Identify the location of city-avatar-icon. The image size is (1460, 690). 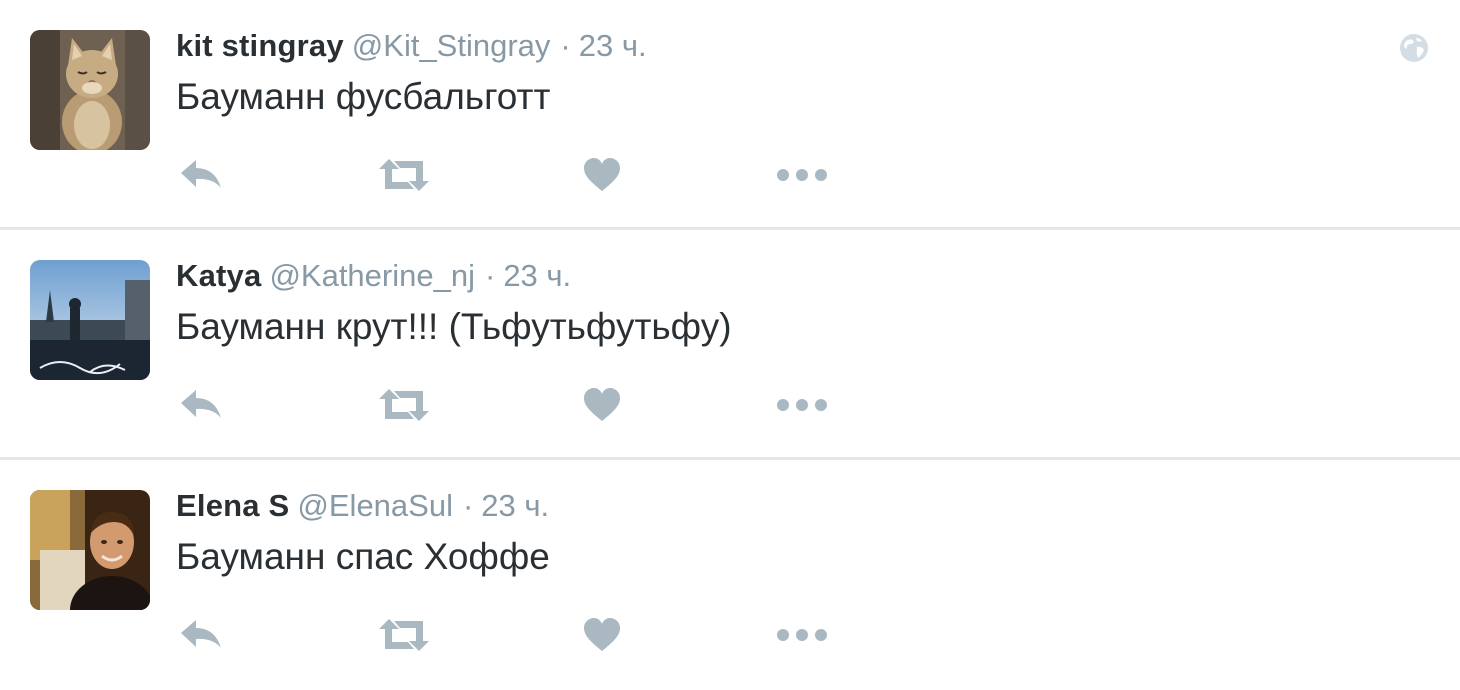
(90, 320).